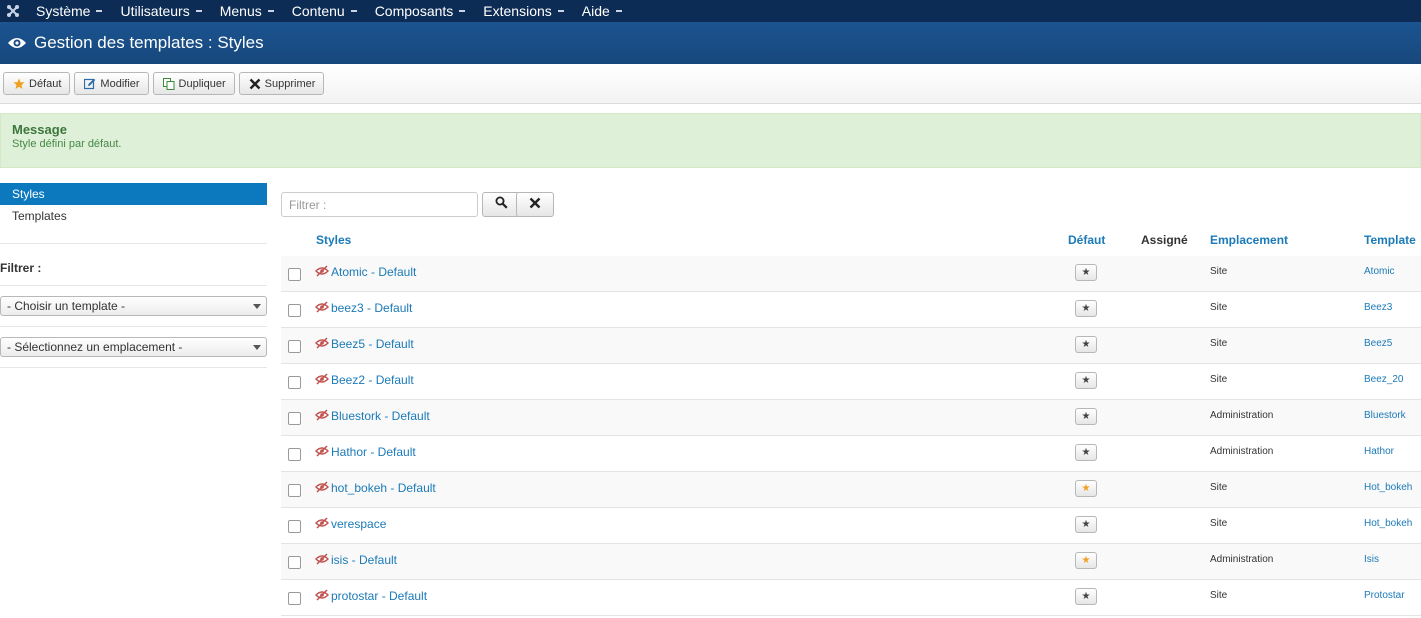  Describe the element at coordinates (257, 347) in the screenshot. I see `chevron-down-icon` at that location.